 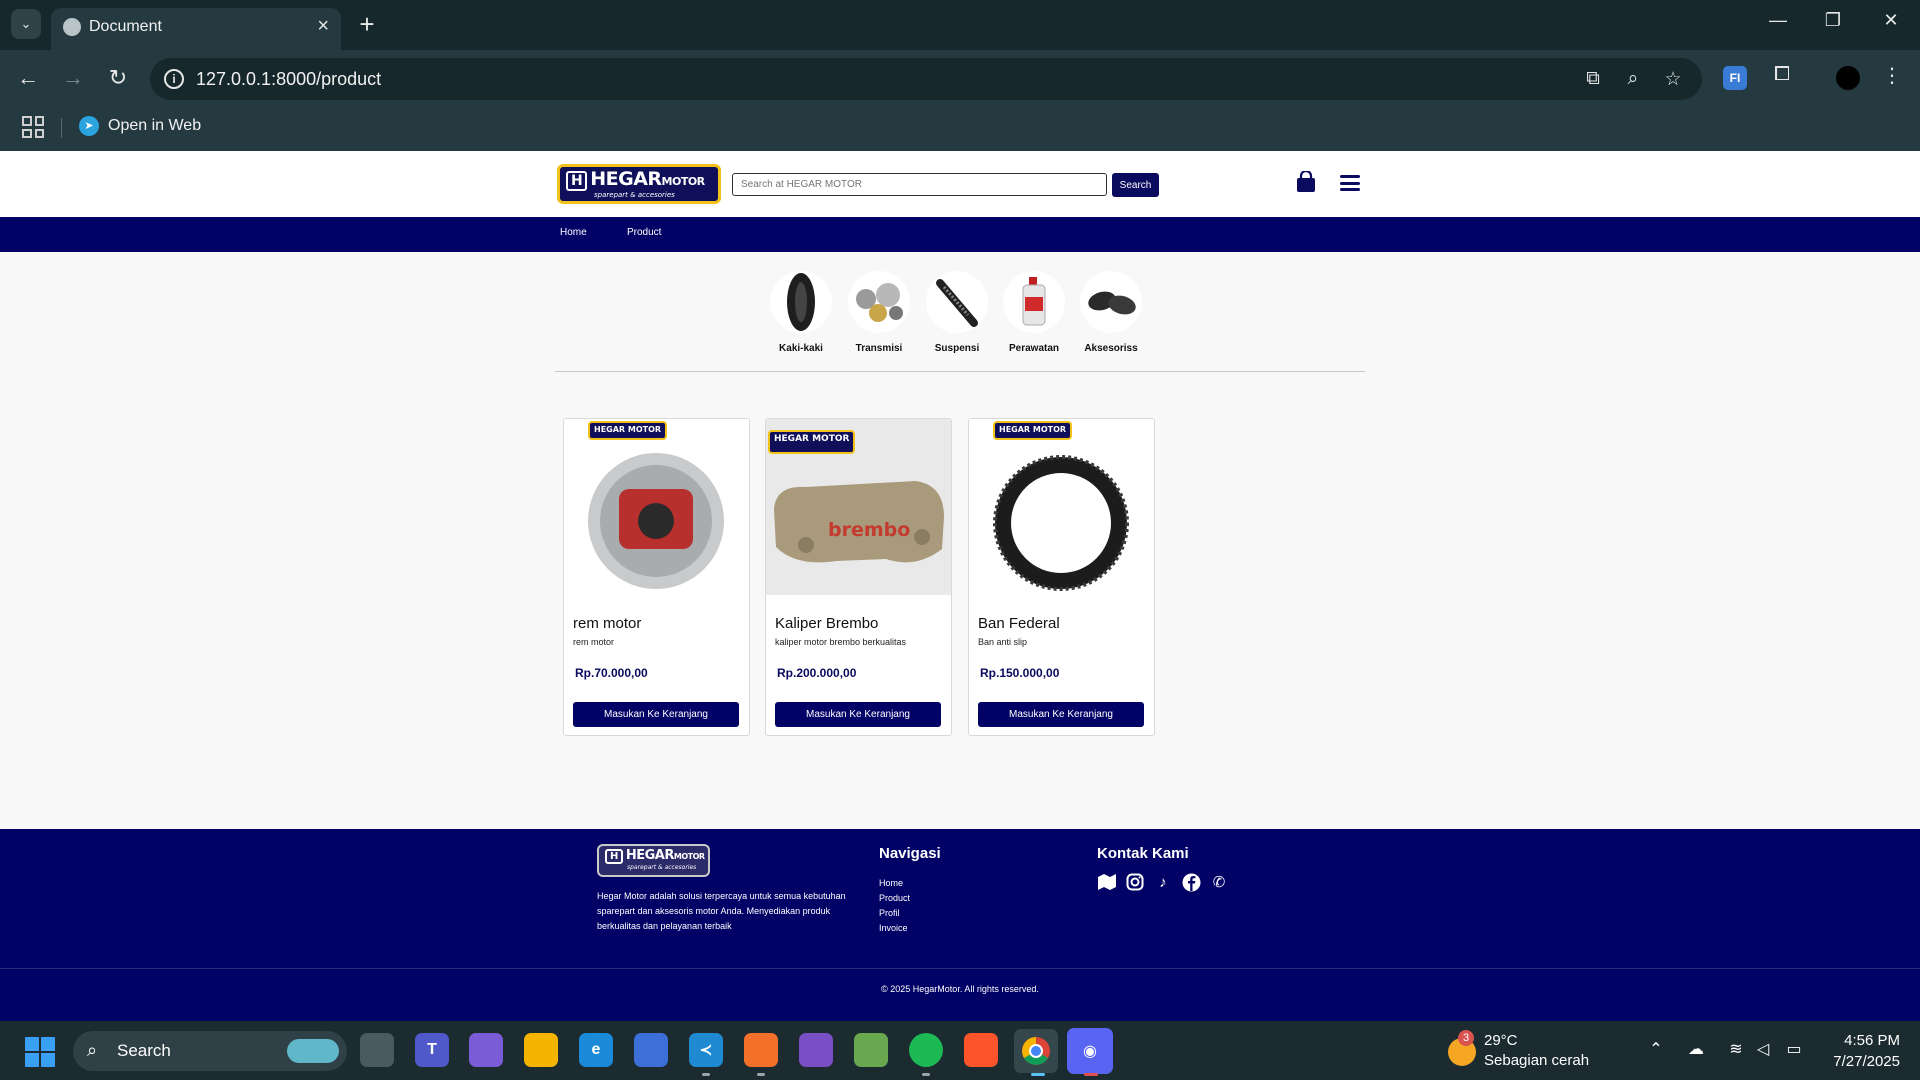 I want to click on product-image-brembo-caliper: brembo HEGAR MOTOR, so click(x=858, y=507).